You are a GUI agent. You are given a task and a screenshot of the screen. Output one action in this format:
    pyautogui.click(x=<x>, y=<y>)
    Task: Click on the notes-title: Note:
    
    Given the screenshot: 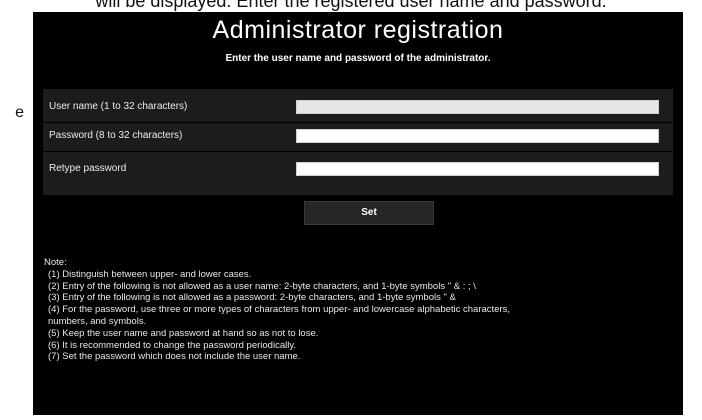 What is the action you would take?
    pyautogui.click(x=55, y=262)
    